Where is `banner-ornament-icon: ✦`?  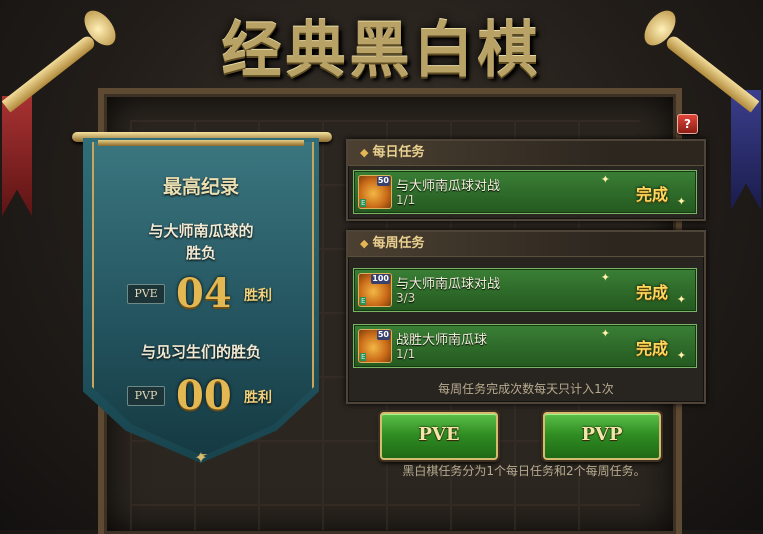 banner-ornament-icon: ✦ is located at coordinates (201, 457).